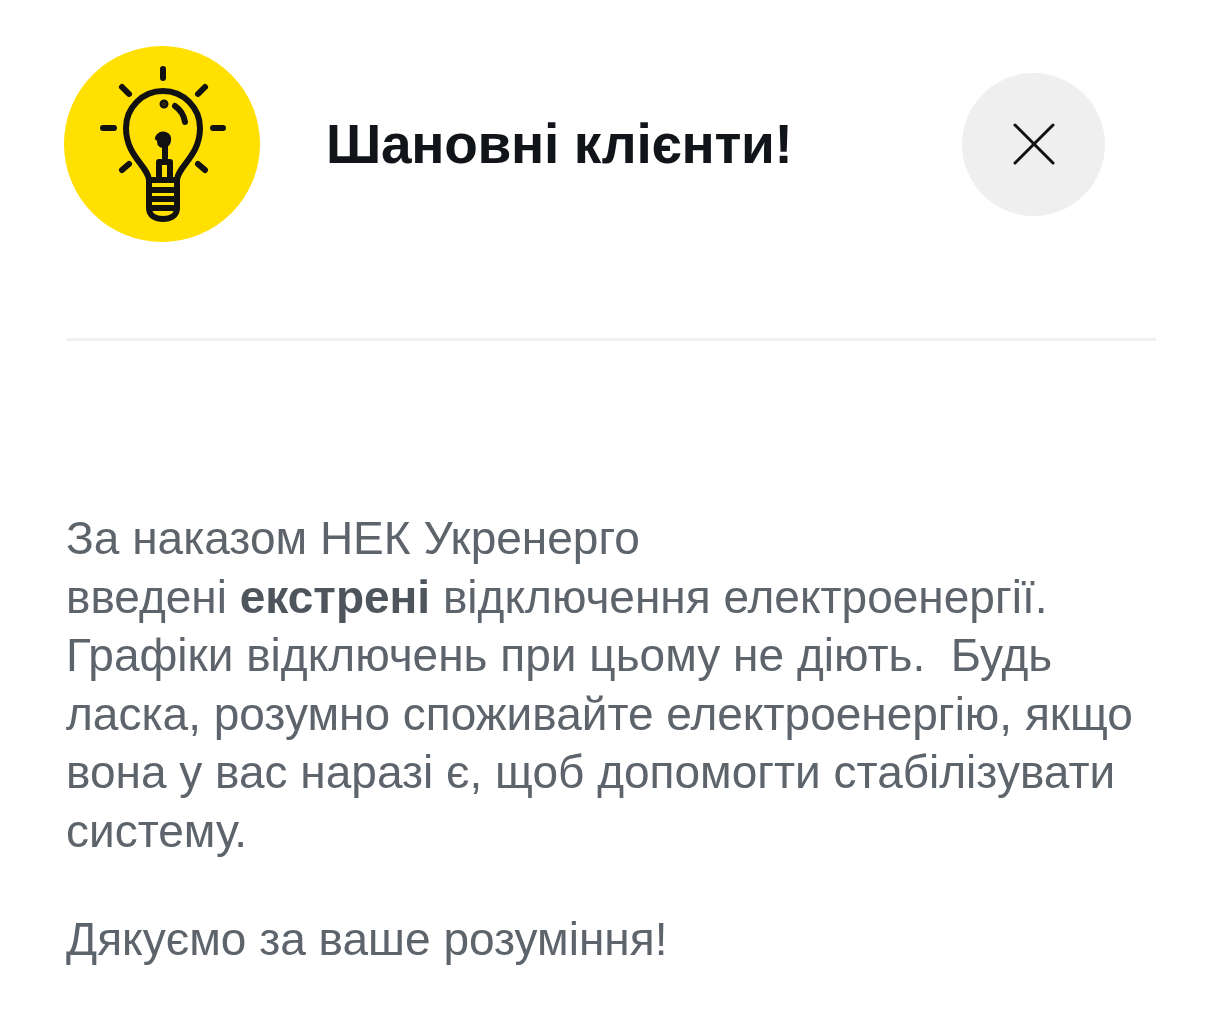 The height and width of the screenshot is (1026, 1220). What do you see at coordinates (1033, 144) in the screenshot?
I see `close-icon` at bounding box center [1033, 144].